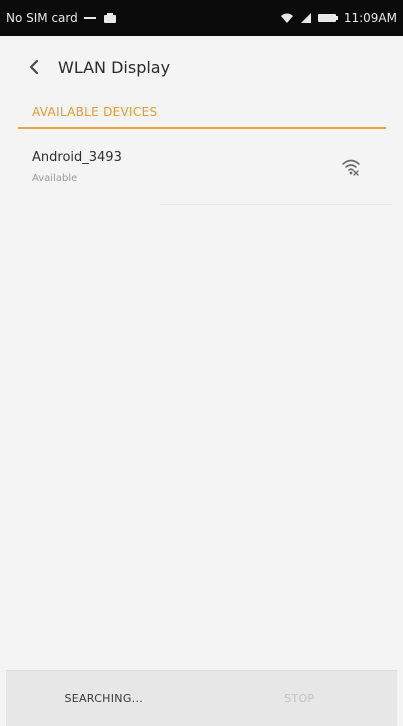 The width and height of the screenshot is (403, 726). I want to click on stop-button: STOP, so click(300, 698).